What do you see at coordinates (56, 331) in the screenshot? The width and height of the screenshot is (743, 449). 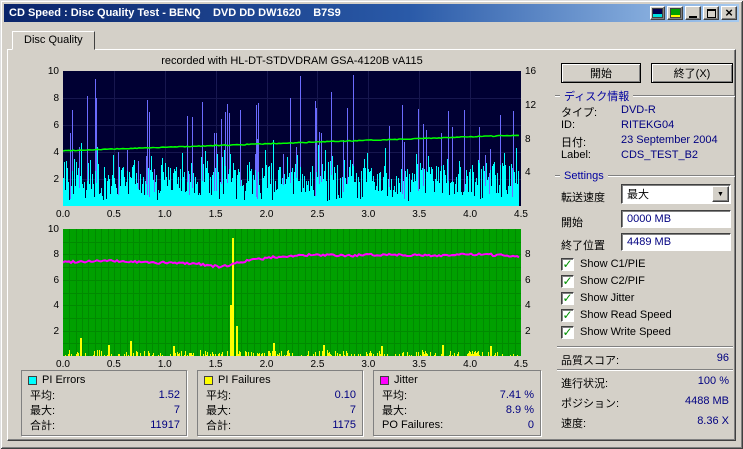 I see `y-left-tick-label: 2` at bounding box center [56, 331].